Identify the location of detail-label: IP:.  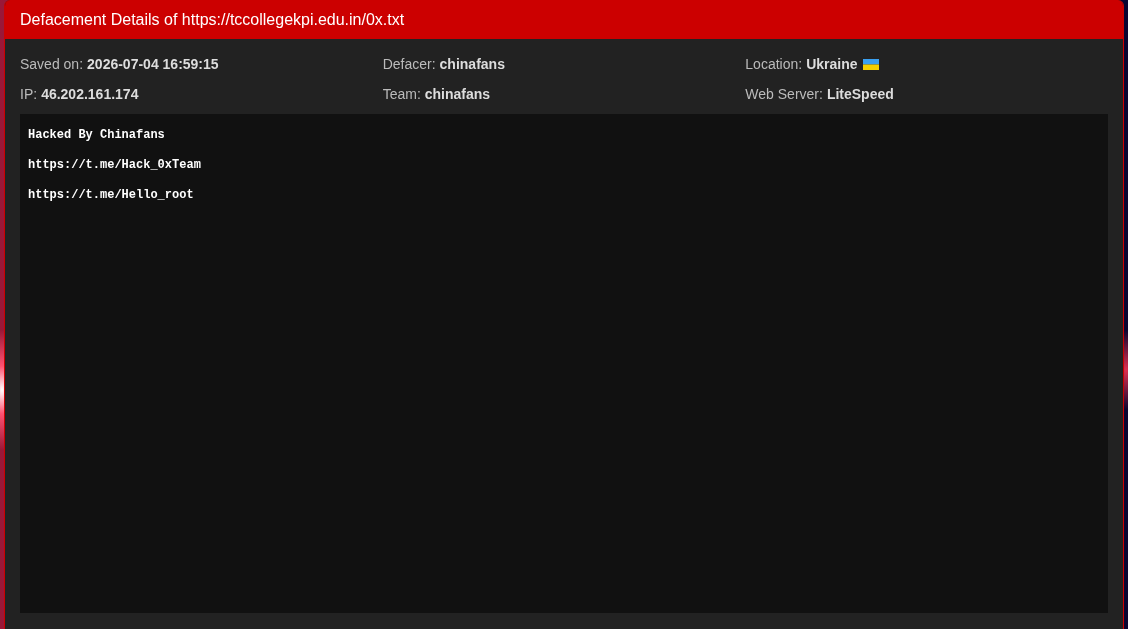
(29, 94).